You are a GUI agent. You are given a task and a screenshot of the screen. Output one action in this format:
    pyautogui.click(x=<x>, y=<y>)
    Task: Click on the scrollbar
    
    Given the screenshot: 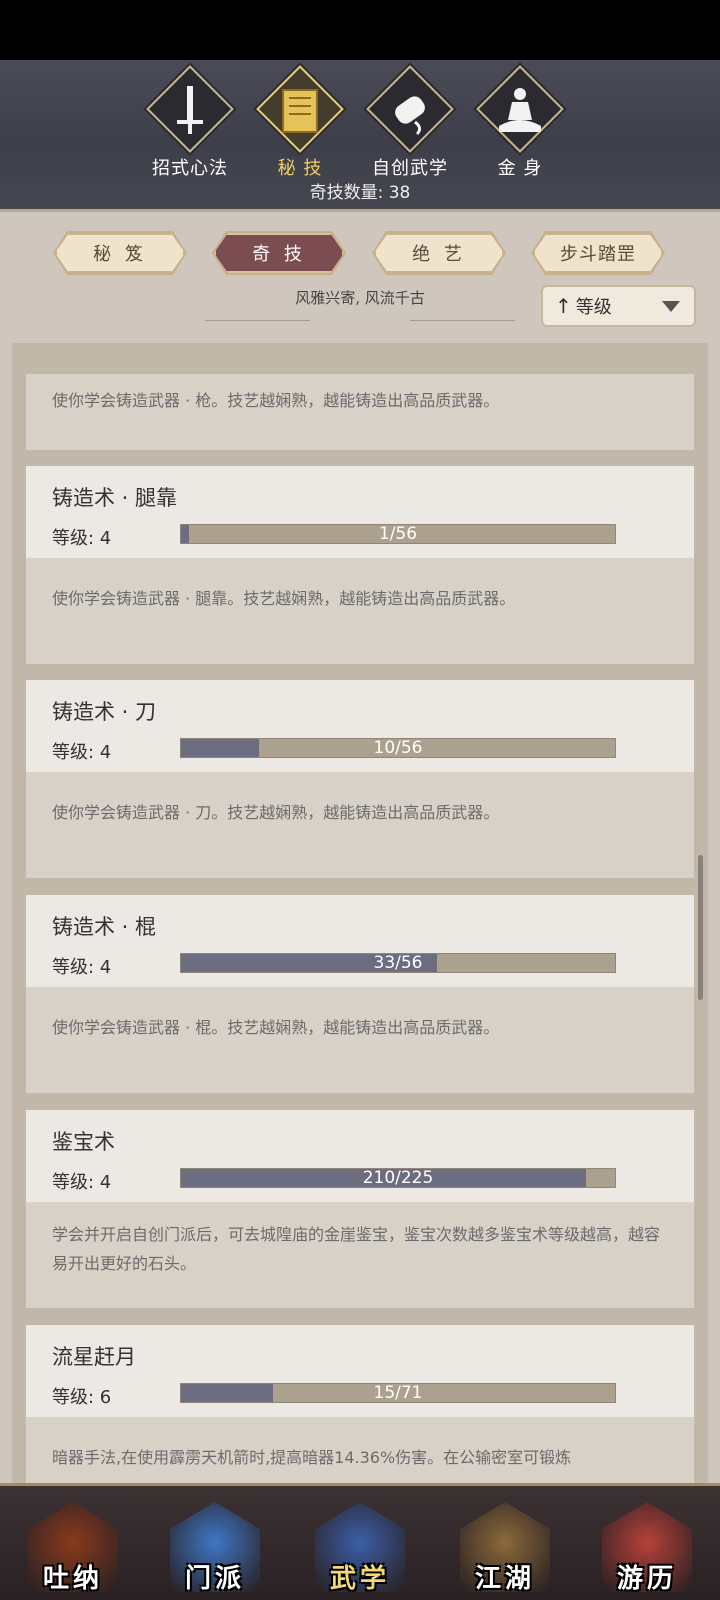 What is the action you would take?
    pyautogui.click(x=700, y=927)
    